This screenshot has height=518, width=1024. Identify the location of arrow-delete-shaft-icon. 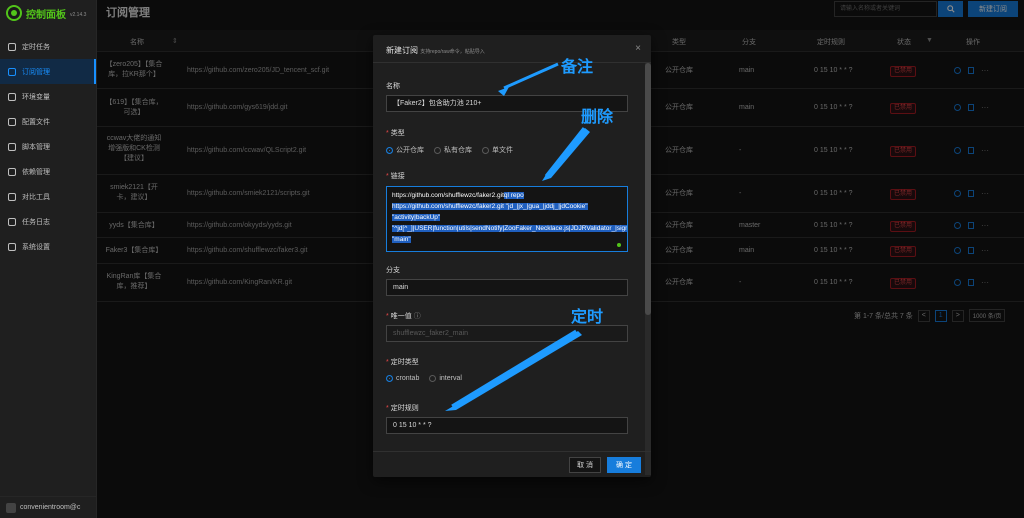
(565, 152).